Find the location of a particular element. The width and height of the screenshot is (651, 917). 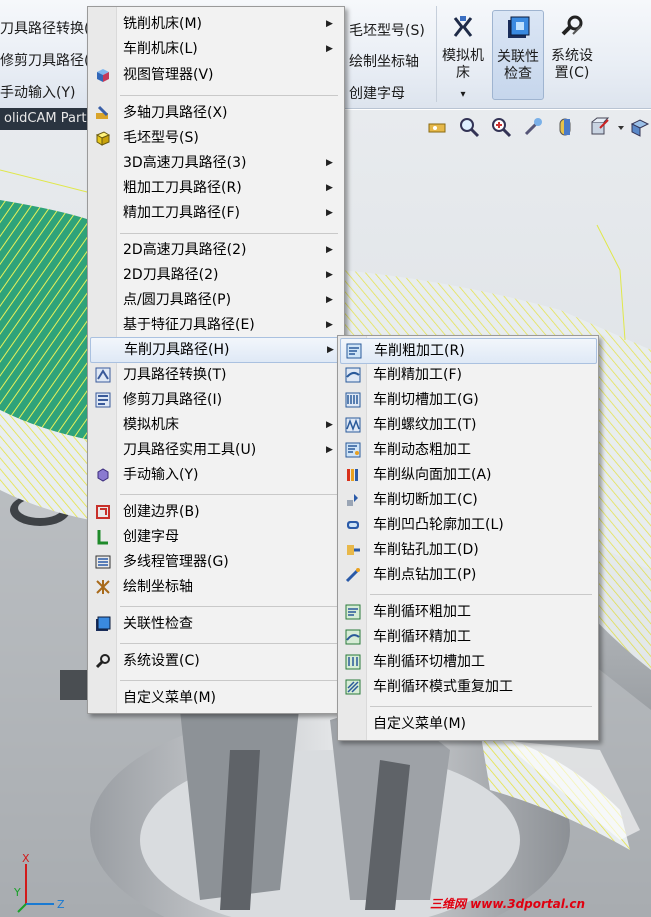

view-orientation-icon is located at coordinates (599, 127).